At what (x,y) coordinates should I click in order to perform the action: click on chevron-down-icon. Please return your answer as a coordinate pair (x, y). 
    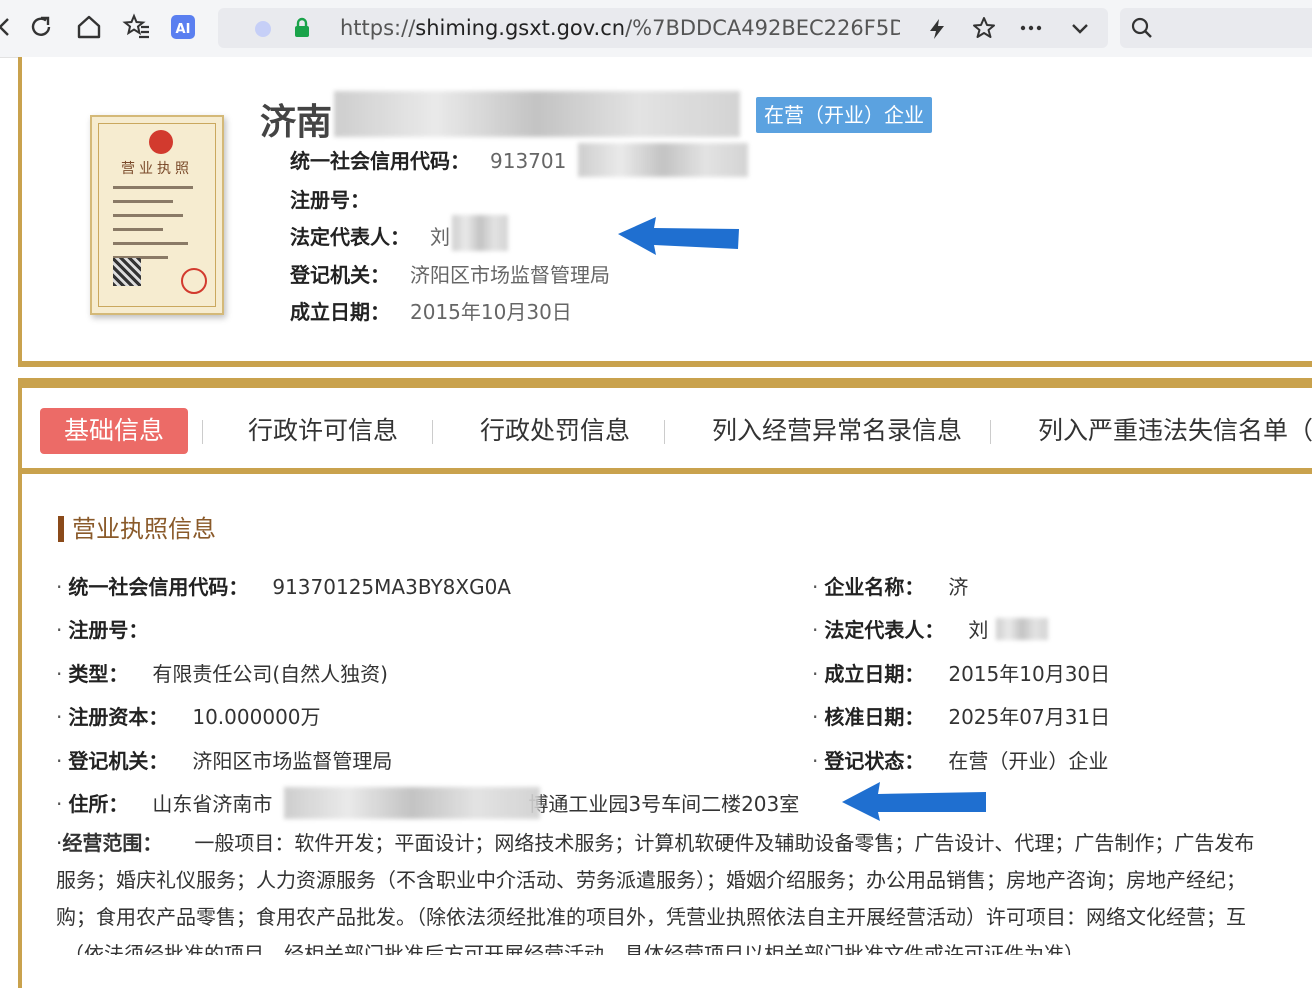
    Looking at the image, I should click on (1080, 28).